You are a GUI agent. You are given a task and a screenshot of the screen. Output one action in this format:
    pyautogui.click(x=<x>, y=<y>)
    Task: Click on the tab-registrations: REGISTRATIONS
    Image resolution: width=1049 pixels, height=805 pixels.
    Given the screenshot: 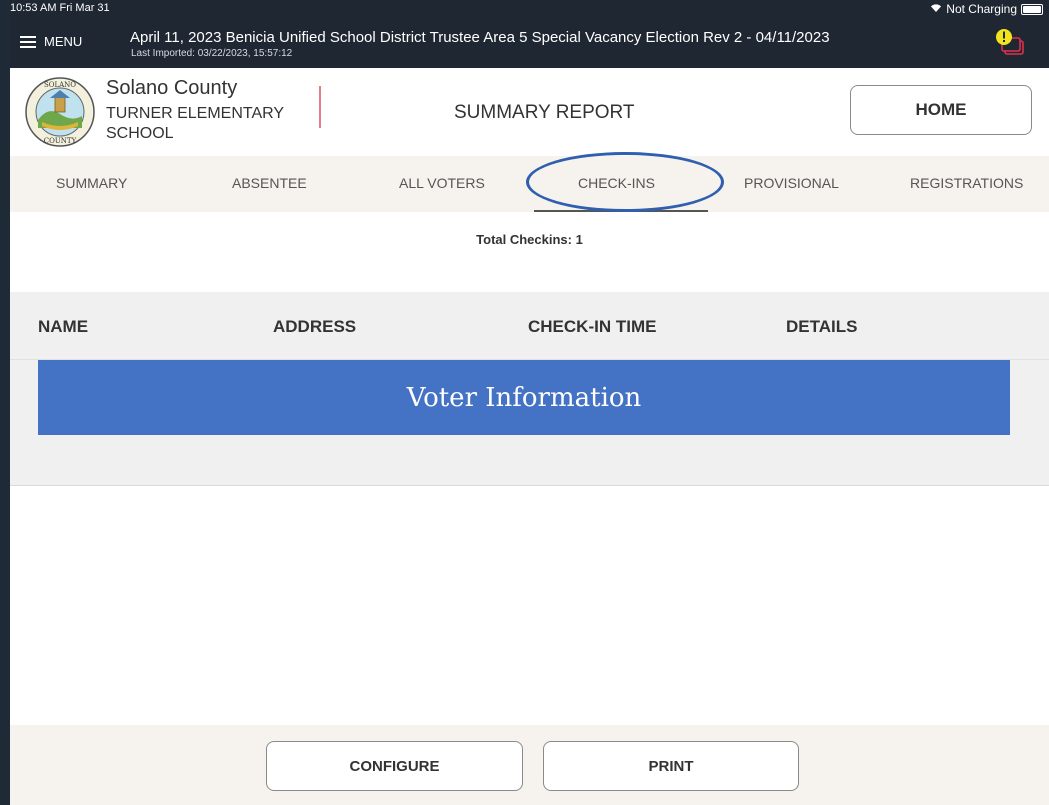 What is the action you would take?
    pyautogui.click(x=966, y=183)
    